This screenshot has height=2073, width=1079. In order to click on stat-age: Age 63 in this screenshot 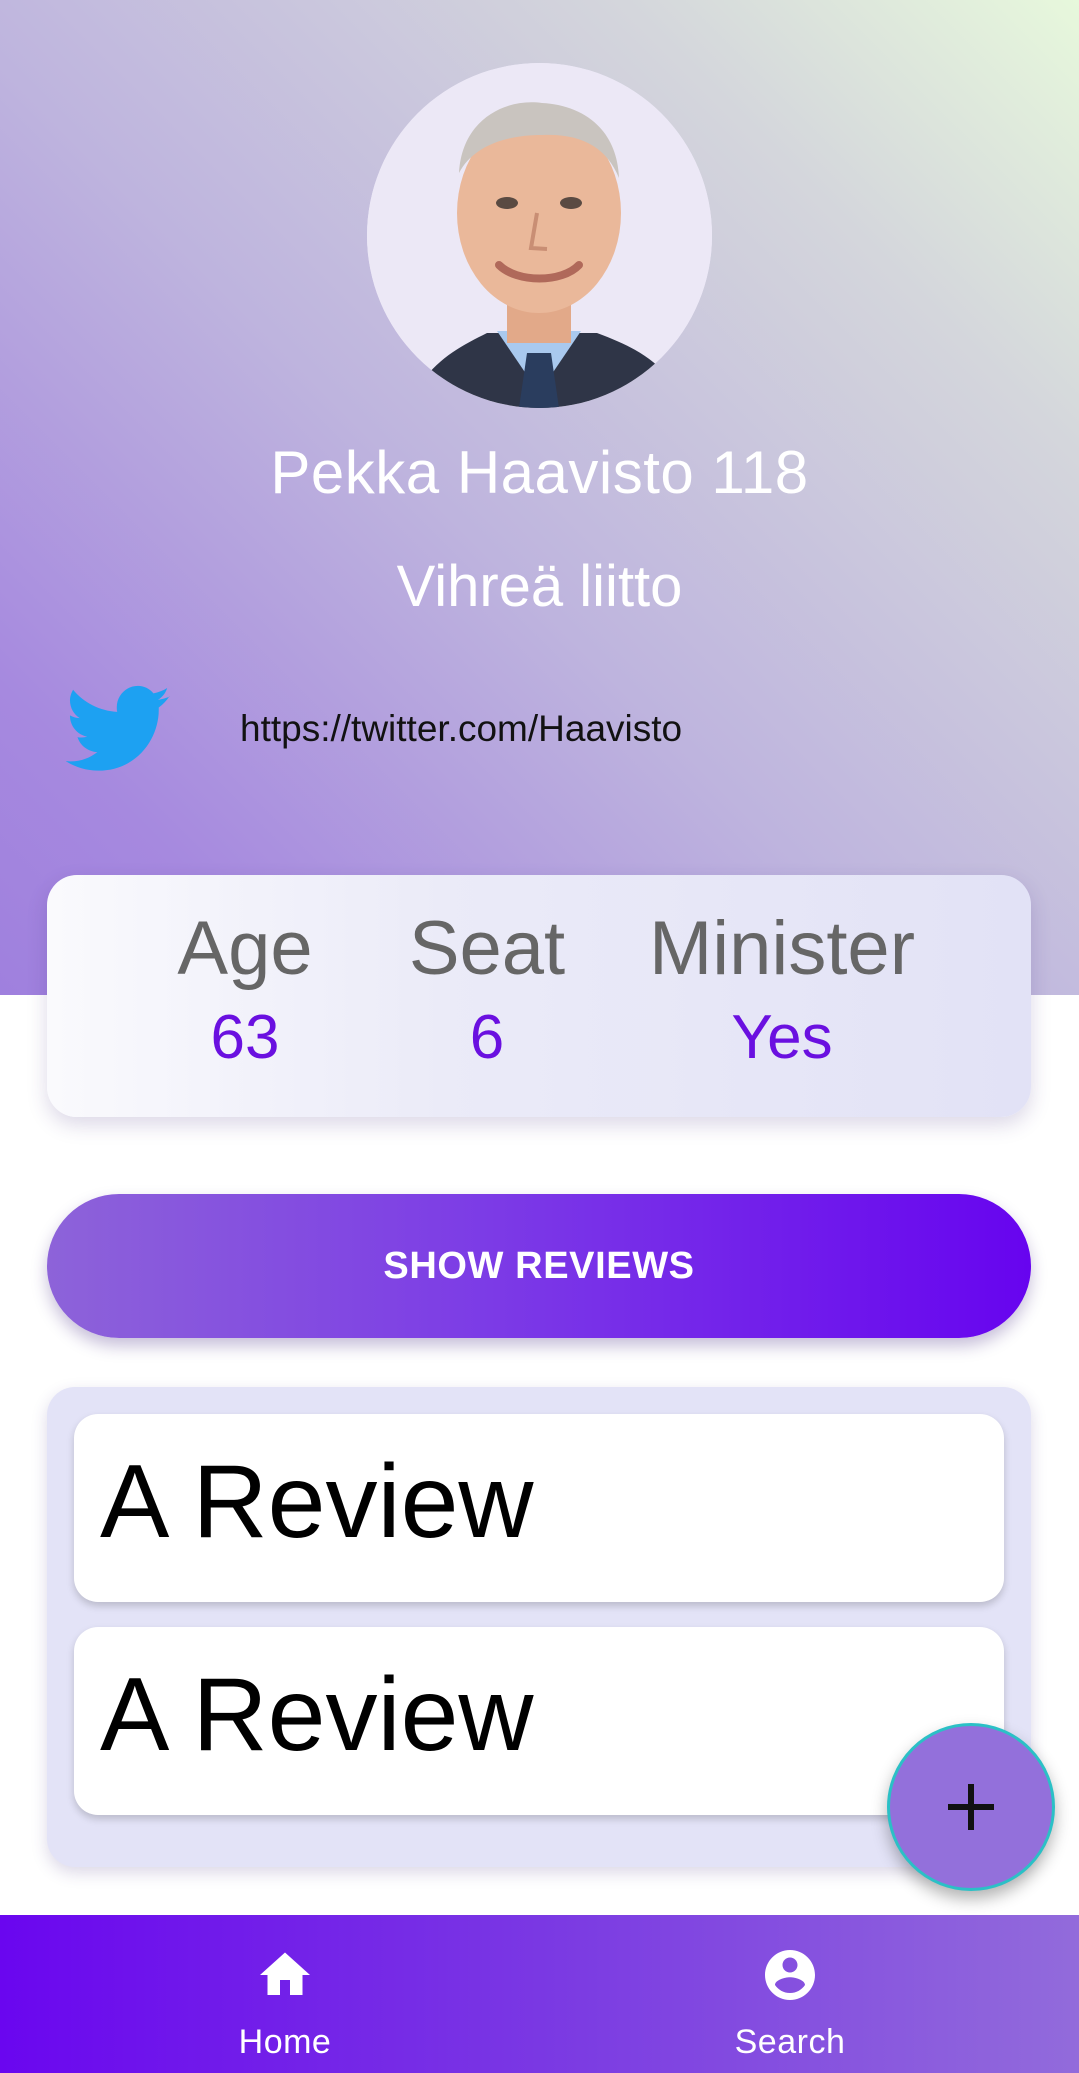, I will do `click(245, 990)`.